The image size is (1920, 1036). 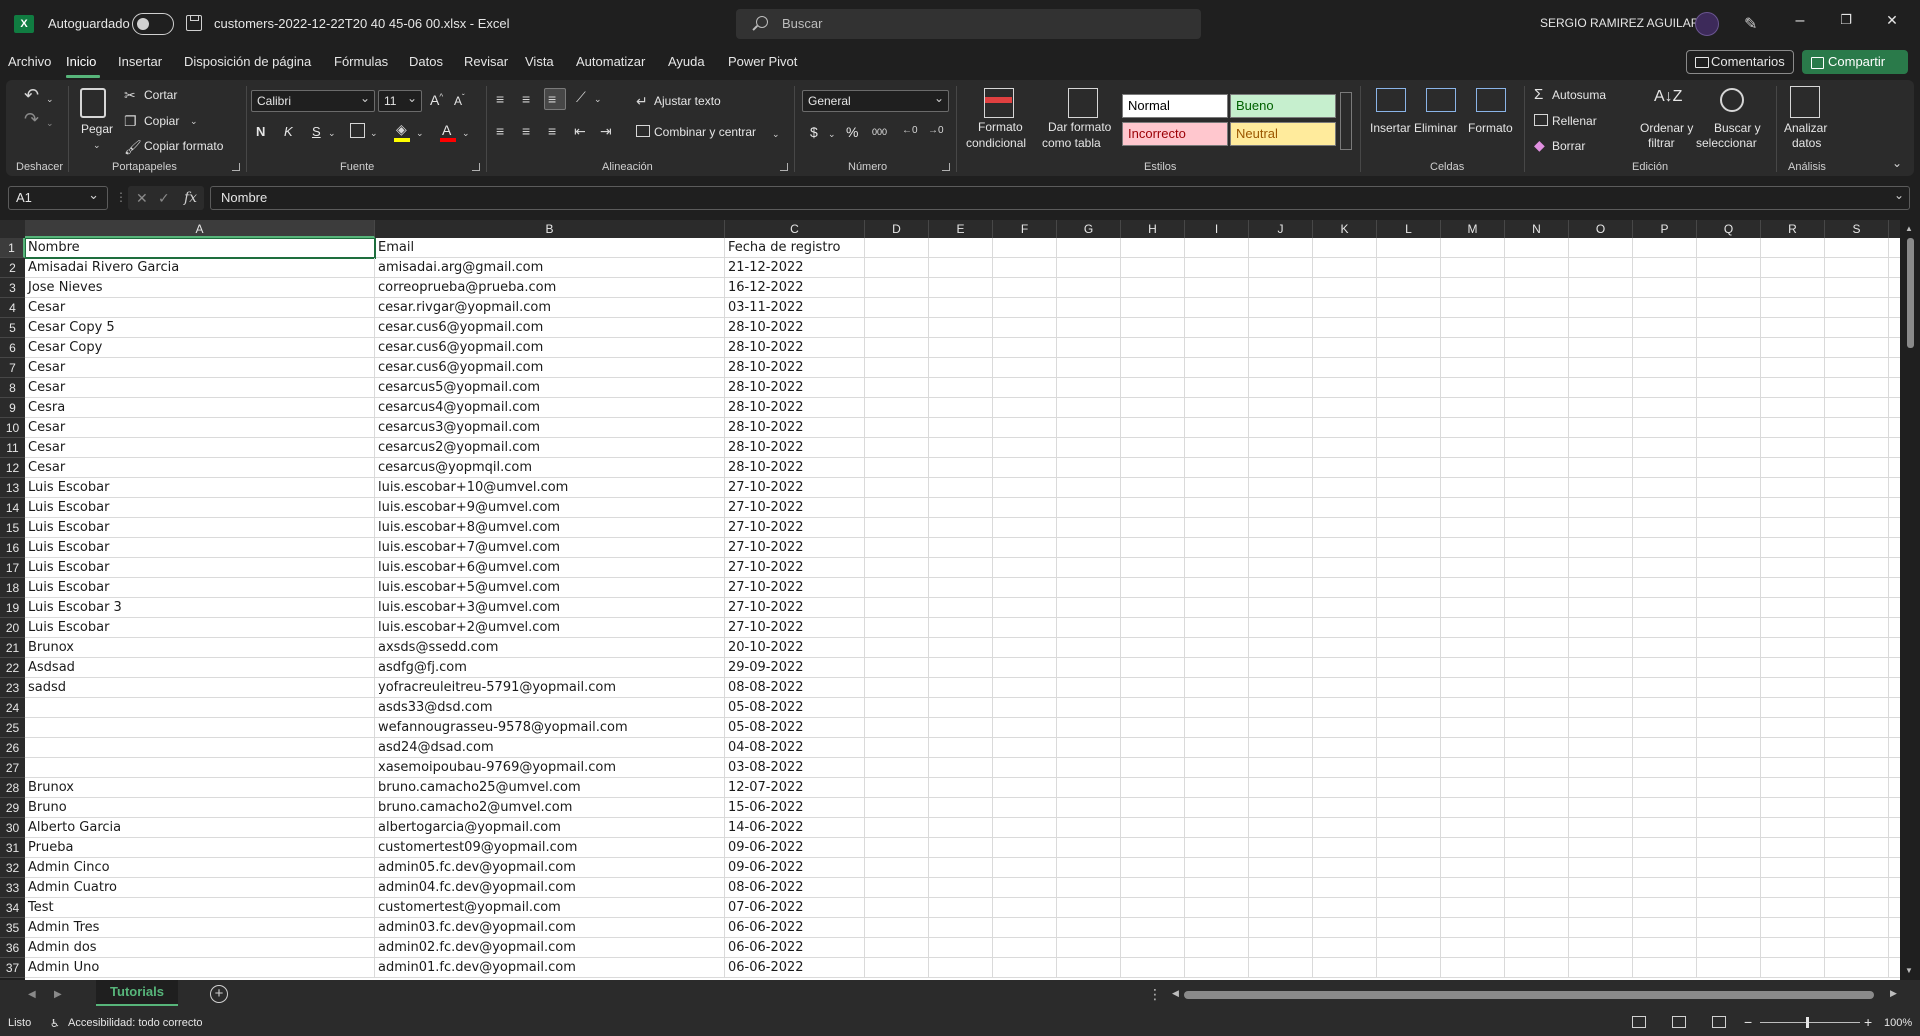 What do you see at coordinates (879, 132) in the screenshot?
I see `thousands-icon: 000` at bounding box center [879, 132].